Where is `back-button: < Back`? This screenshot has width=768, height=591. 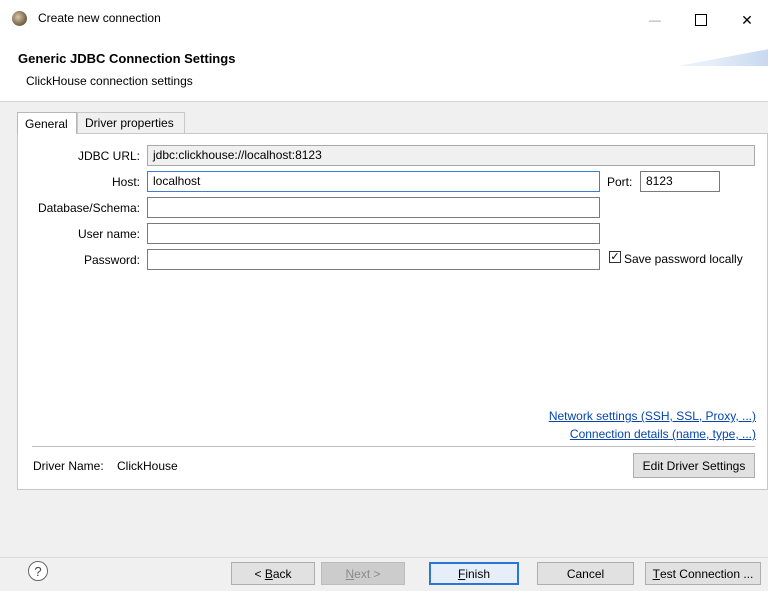
back-button: < Back is located at coordinates (273, 573).